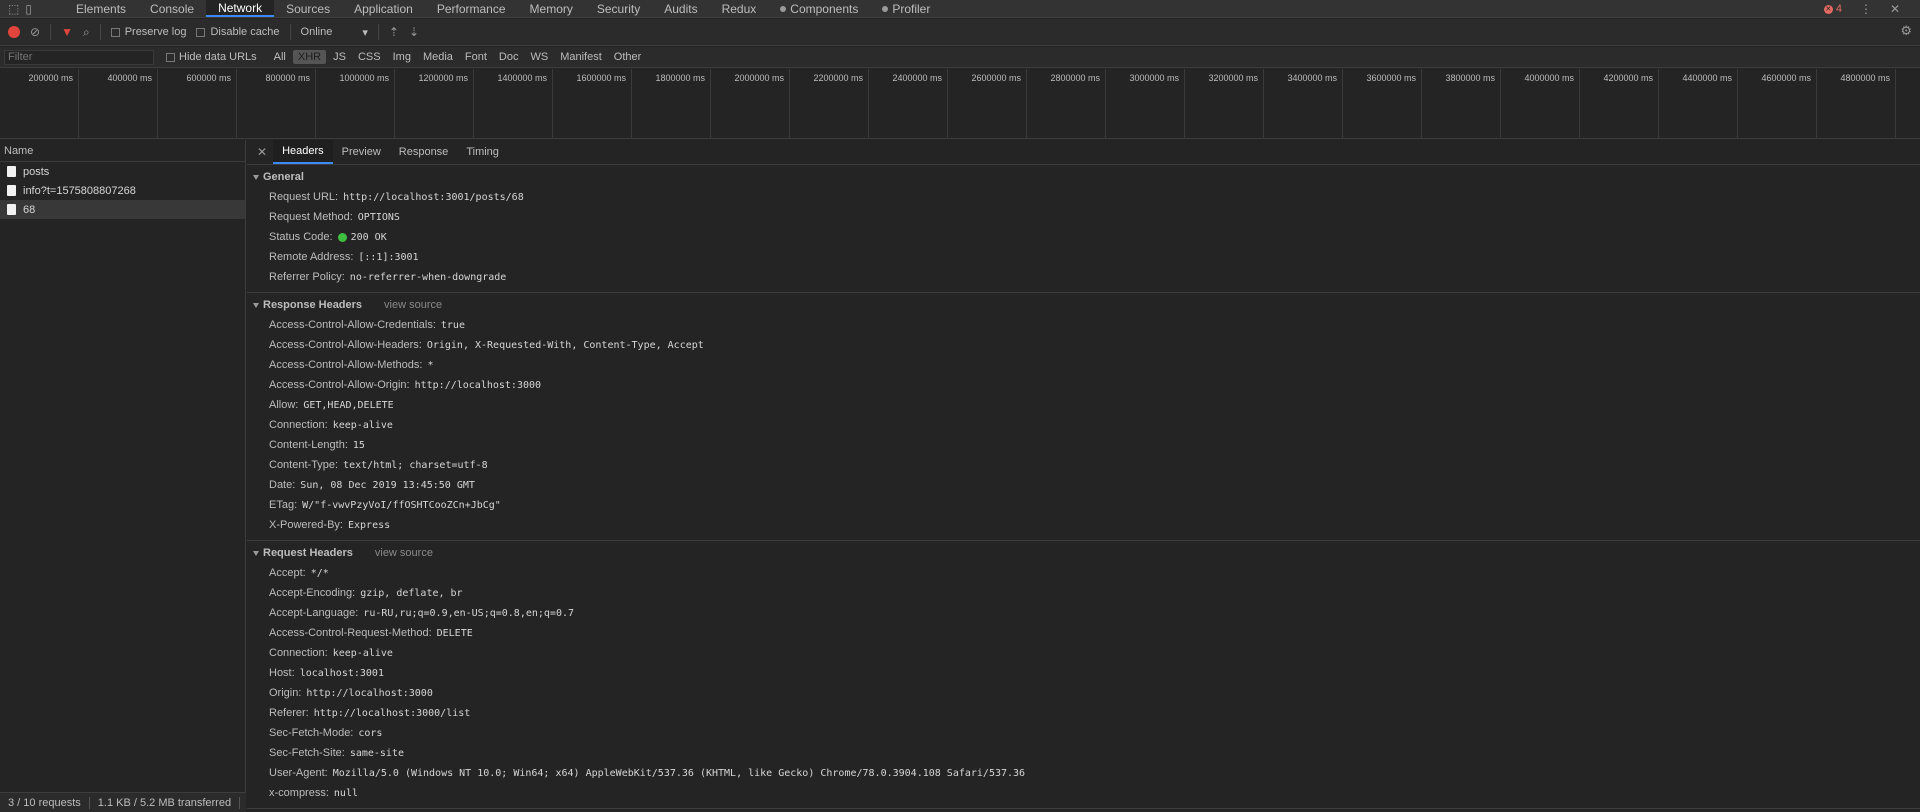 The image size is (1920, 812). Describe the element at coordinates (513, 104) in the screenshot. I see `timeline-gridline: 1400000 ms` at that location.